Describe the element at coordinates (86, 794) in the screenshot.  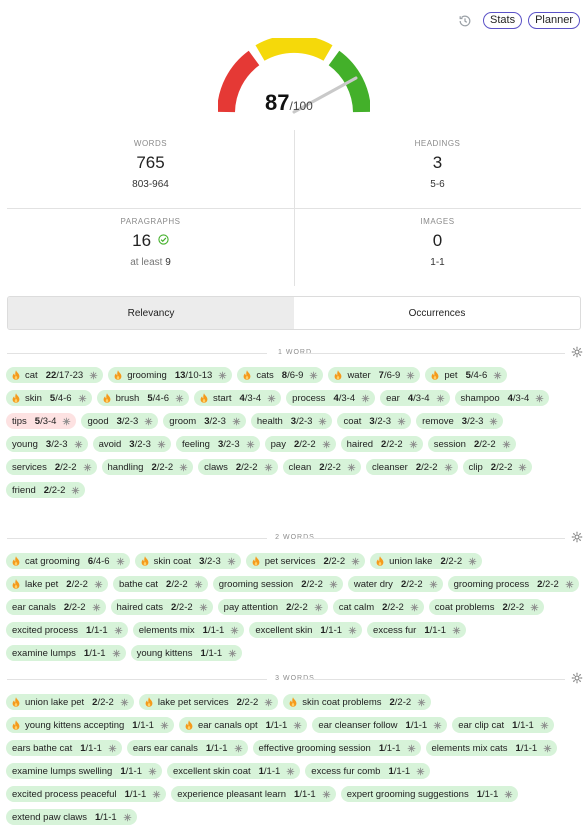
I see `keyword-chip: excited process peaceful 1/1-1` at that location.